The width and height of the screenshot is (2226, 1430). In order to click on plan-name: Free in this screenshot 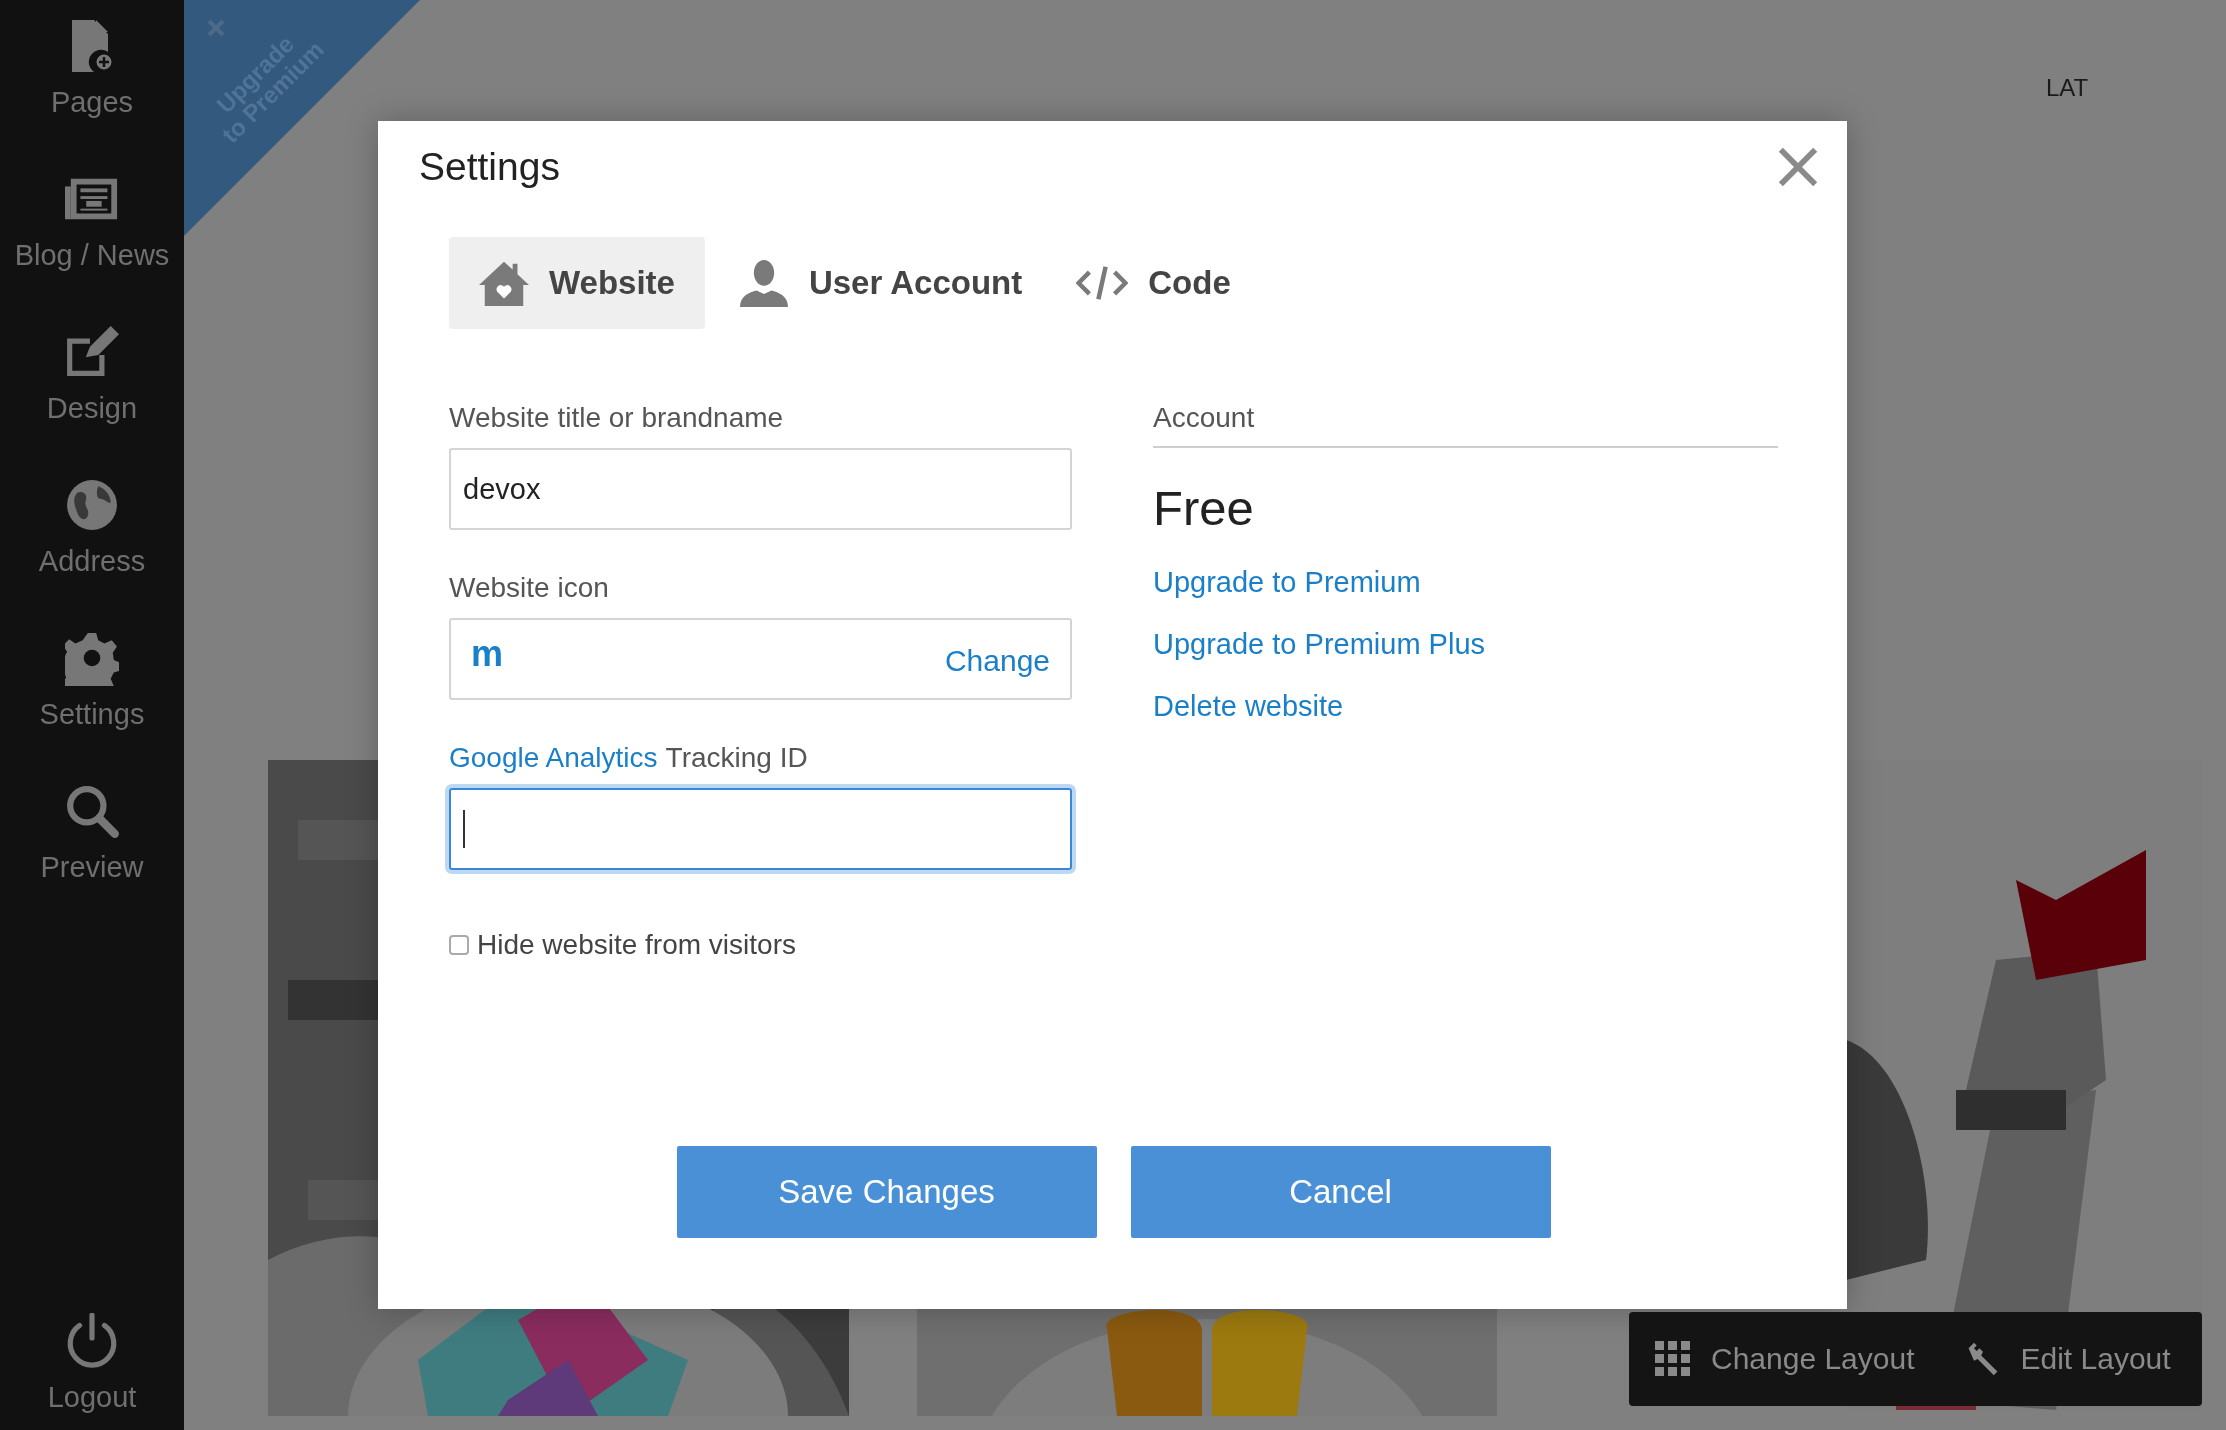, I will do `click(1204, 508)`.